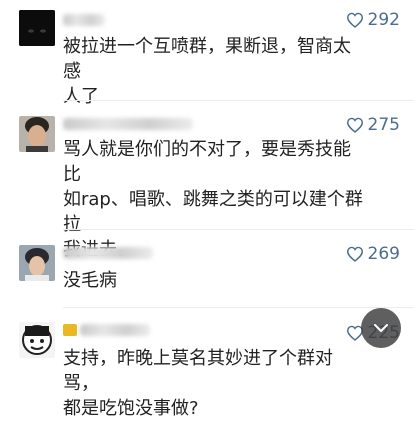 The image size is (414, 421). I want to click on like-button: 269, so click(373, 254).